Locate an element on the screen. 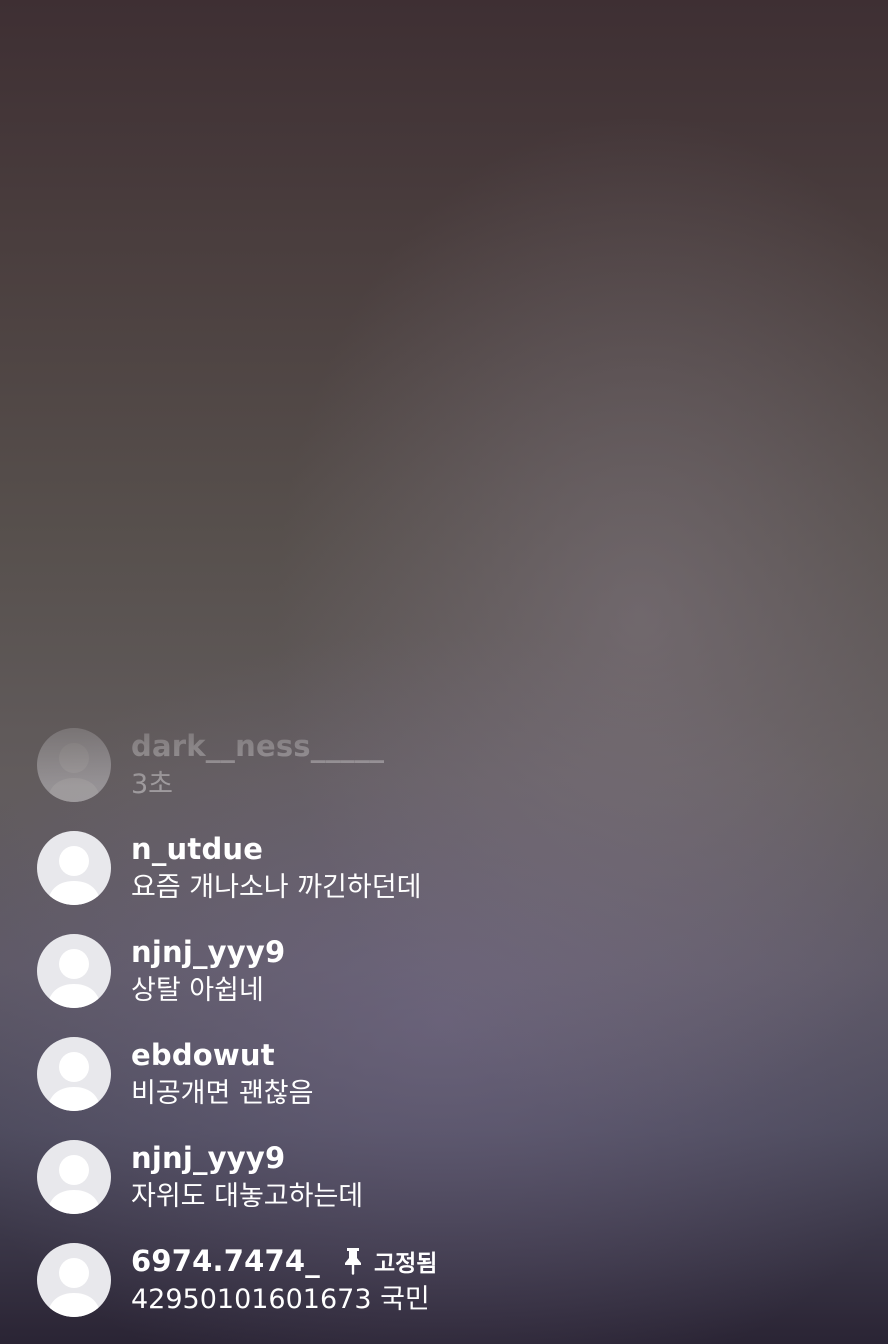 The width and height of the screenshot is (888, 1344). comment-message: 자위도 대놓고하는데 is located at coordinates (247, 1196).